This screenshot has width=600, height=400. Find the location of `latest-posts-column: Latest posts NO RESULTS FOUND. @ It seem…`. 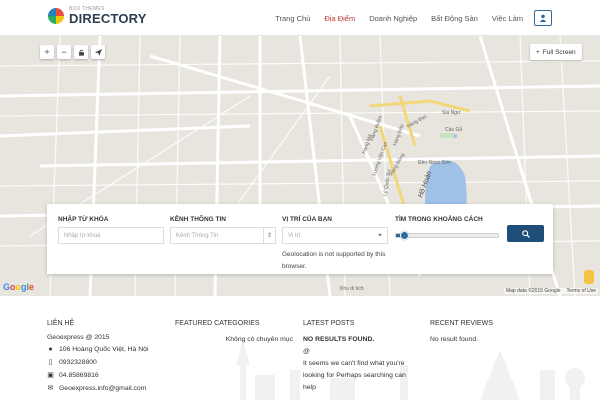

latest-posts-column: Latest posts NO RESULTS FOUND. @ It seem… is located at coordinates (360, 357).